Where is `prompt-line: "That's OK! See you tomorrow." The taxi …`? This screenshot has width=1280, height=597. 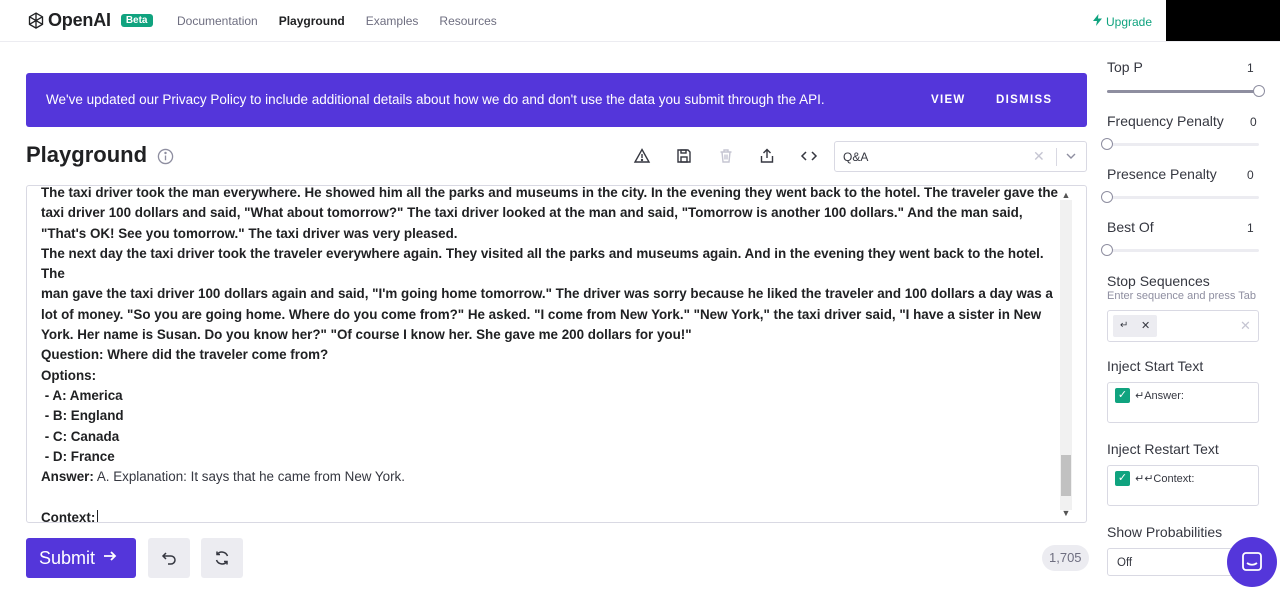
prompt-line: "That's OK! See you tomorrow." The taxi … is located at coordinates (249, 233).